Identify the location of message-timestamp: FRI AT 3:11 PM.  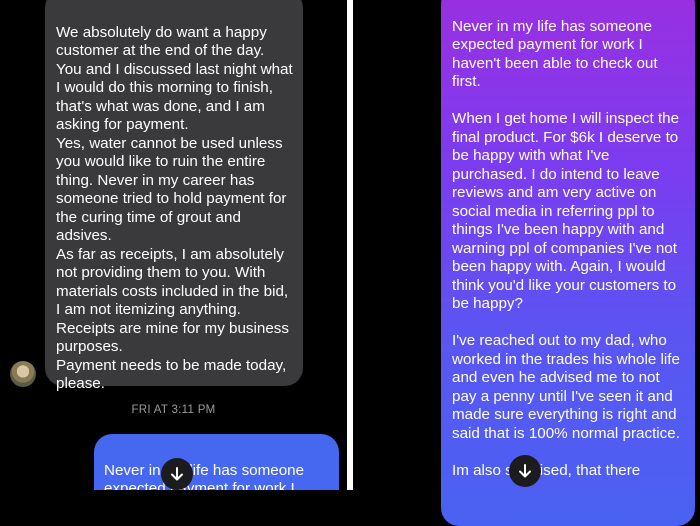
(173, 410).